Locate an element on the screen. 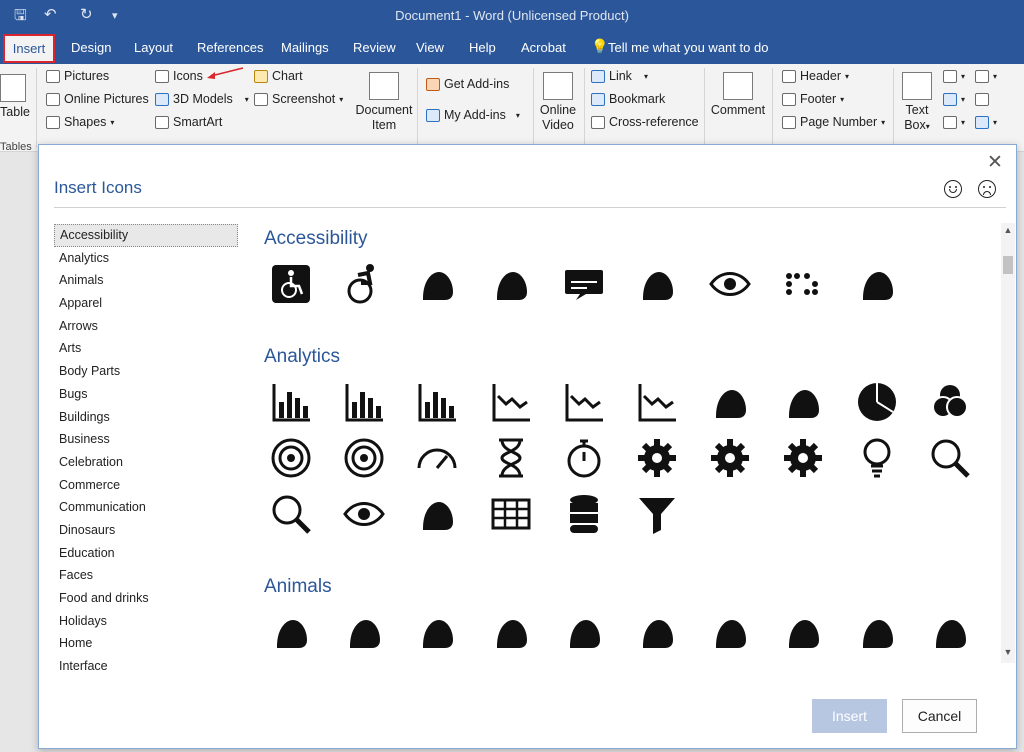 The height and width of the screenshot is (752, 1024). presentation-bar-icon is located at coordinates (730, 402).